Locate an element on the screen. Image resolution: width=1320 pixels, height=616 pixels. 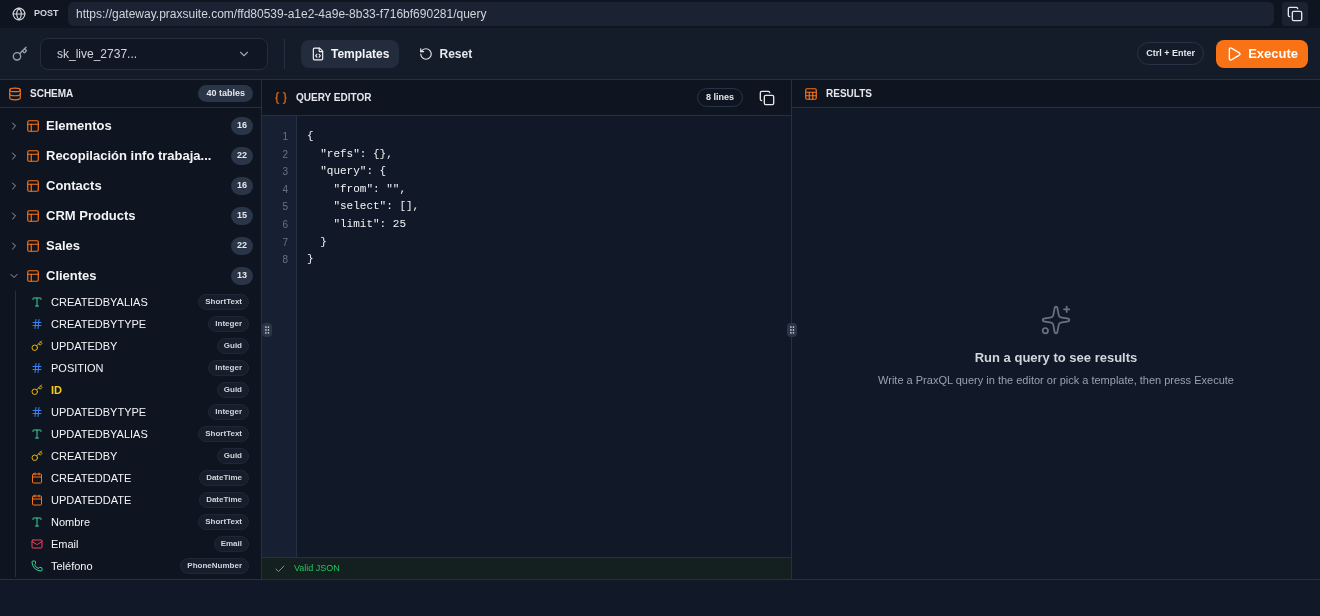
field-name: Teléfono is located at coordinates (72, 566).